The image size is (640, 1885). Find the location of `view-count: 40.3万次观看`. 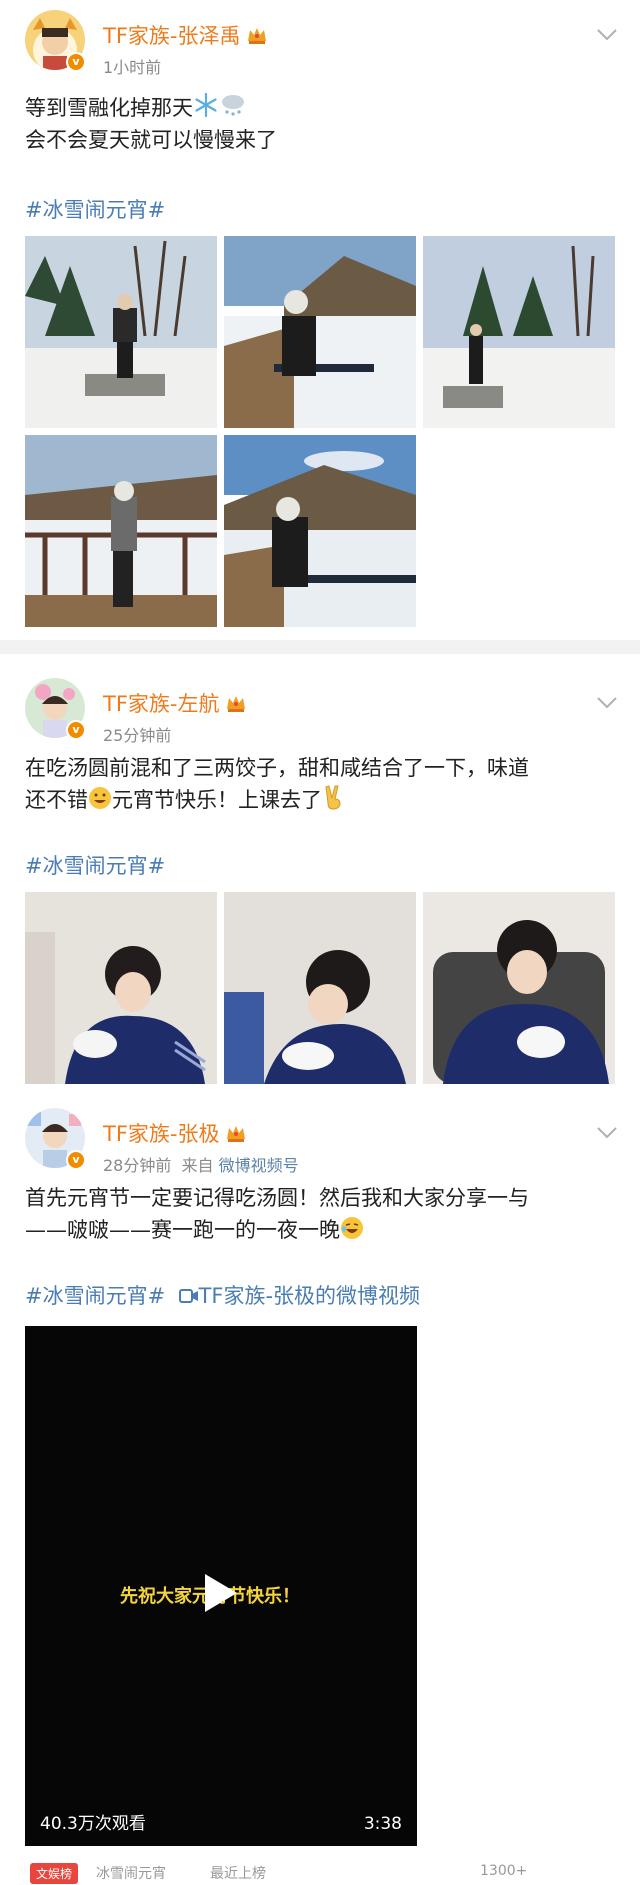

view-count: 40.3万次观看 is located at coordinates (93, 1824).